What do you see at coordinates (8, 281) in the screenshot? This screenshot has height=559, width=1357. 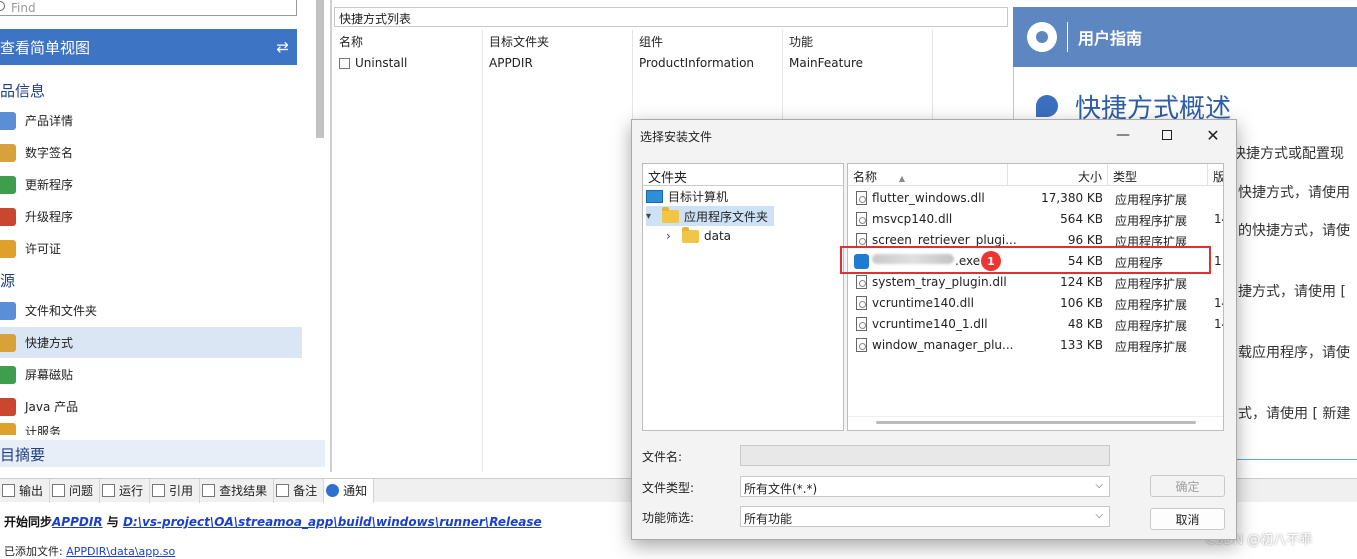 I see `section-resources: 源` at bounding box center [8, 281].